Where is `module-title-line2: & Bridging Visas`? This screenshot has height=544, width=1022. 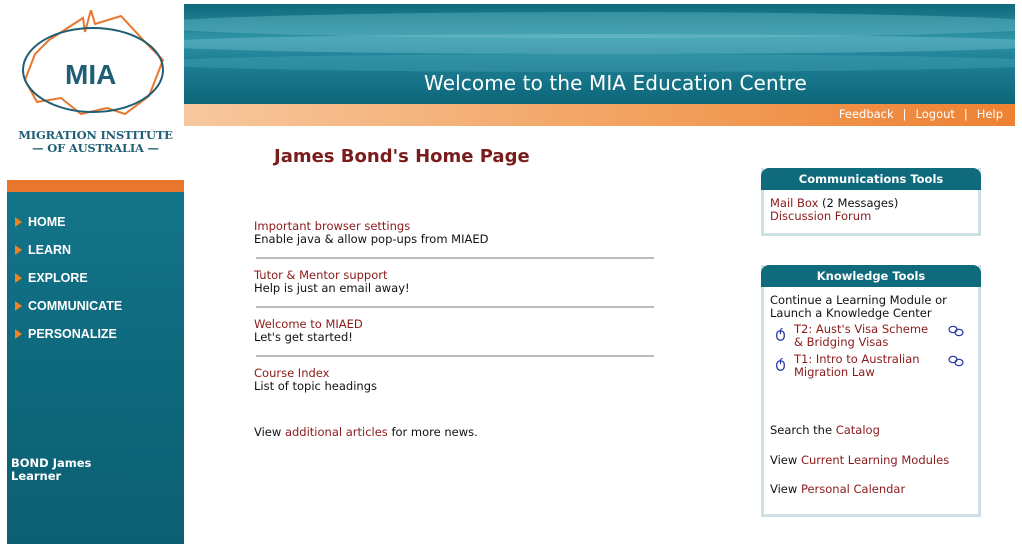
module-title-line2: & Bridging Visas is located at coordinates (841, 342).